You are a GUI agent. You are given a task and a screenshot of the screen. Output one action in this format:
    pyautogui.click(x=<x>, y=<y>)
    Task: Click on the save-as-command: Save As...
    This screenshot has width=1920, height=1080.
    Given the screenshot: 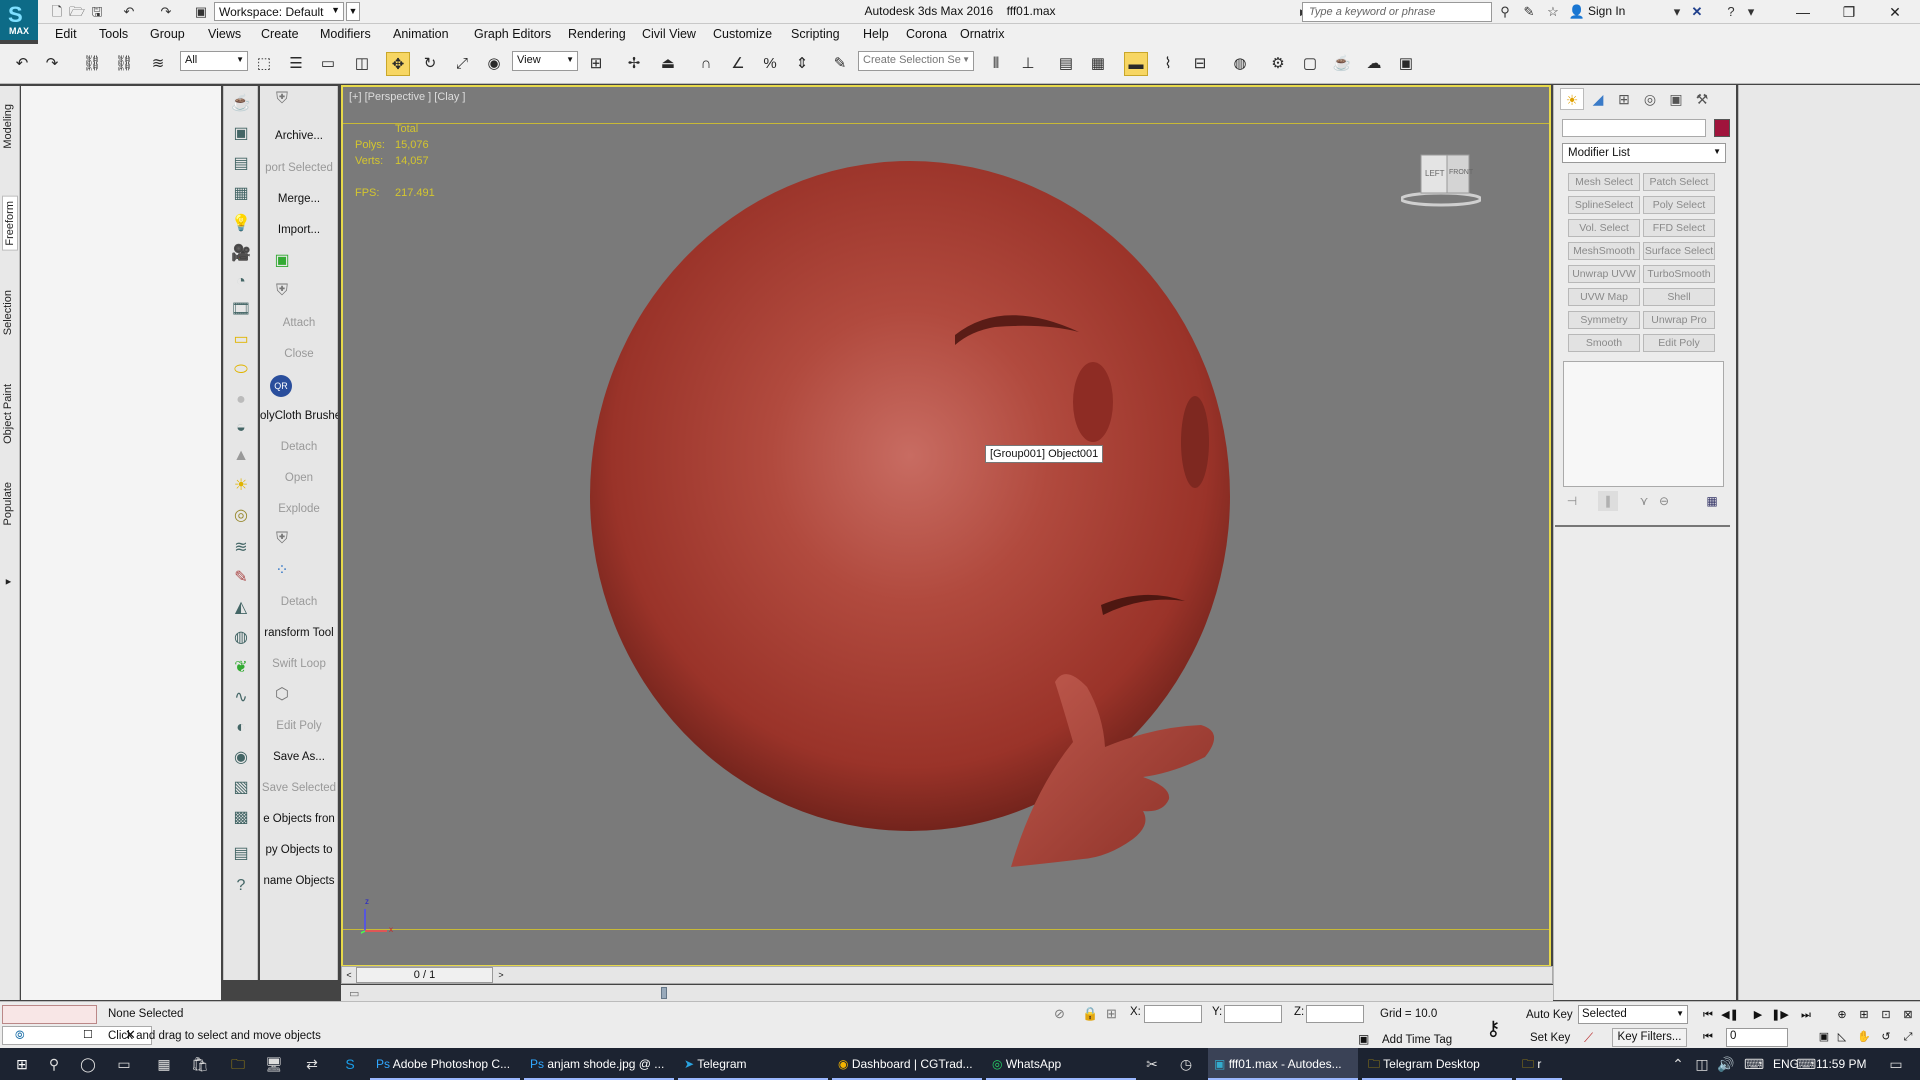 What is the action you would take?
    pyautogui.click(x=299, y=757)
    